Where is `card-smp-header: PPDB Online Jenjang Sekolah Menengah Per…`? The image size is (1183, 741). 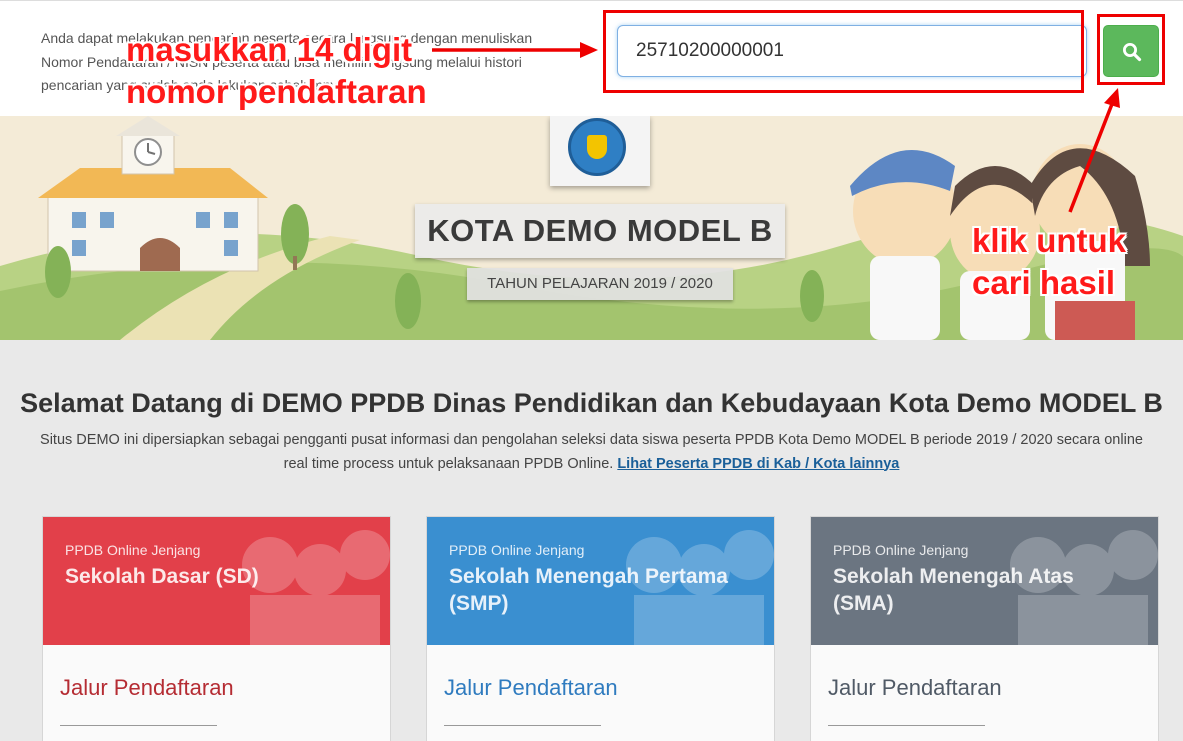 card-smp-header: PPDB Online Jenjang Sekolah Menengah Per… is located at coordinates (600, 581).